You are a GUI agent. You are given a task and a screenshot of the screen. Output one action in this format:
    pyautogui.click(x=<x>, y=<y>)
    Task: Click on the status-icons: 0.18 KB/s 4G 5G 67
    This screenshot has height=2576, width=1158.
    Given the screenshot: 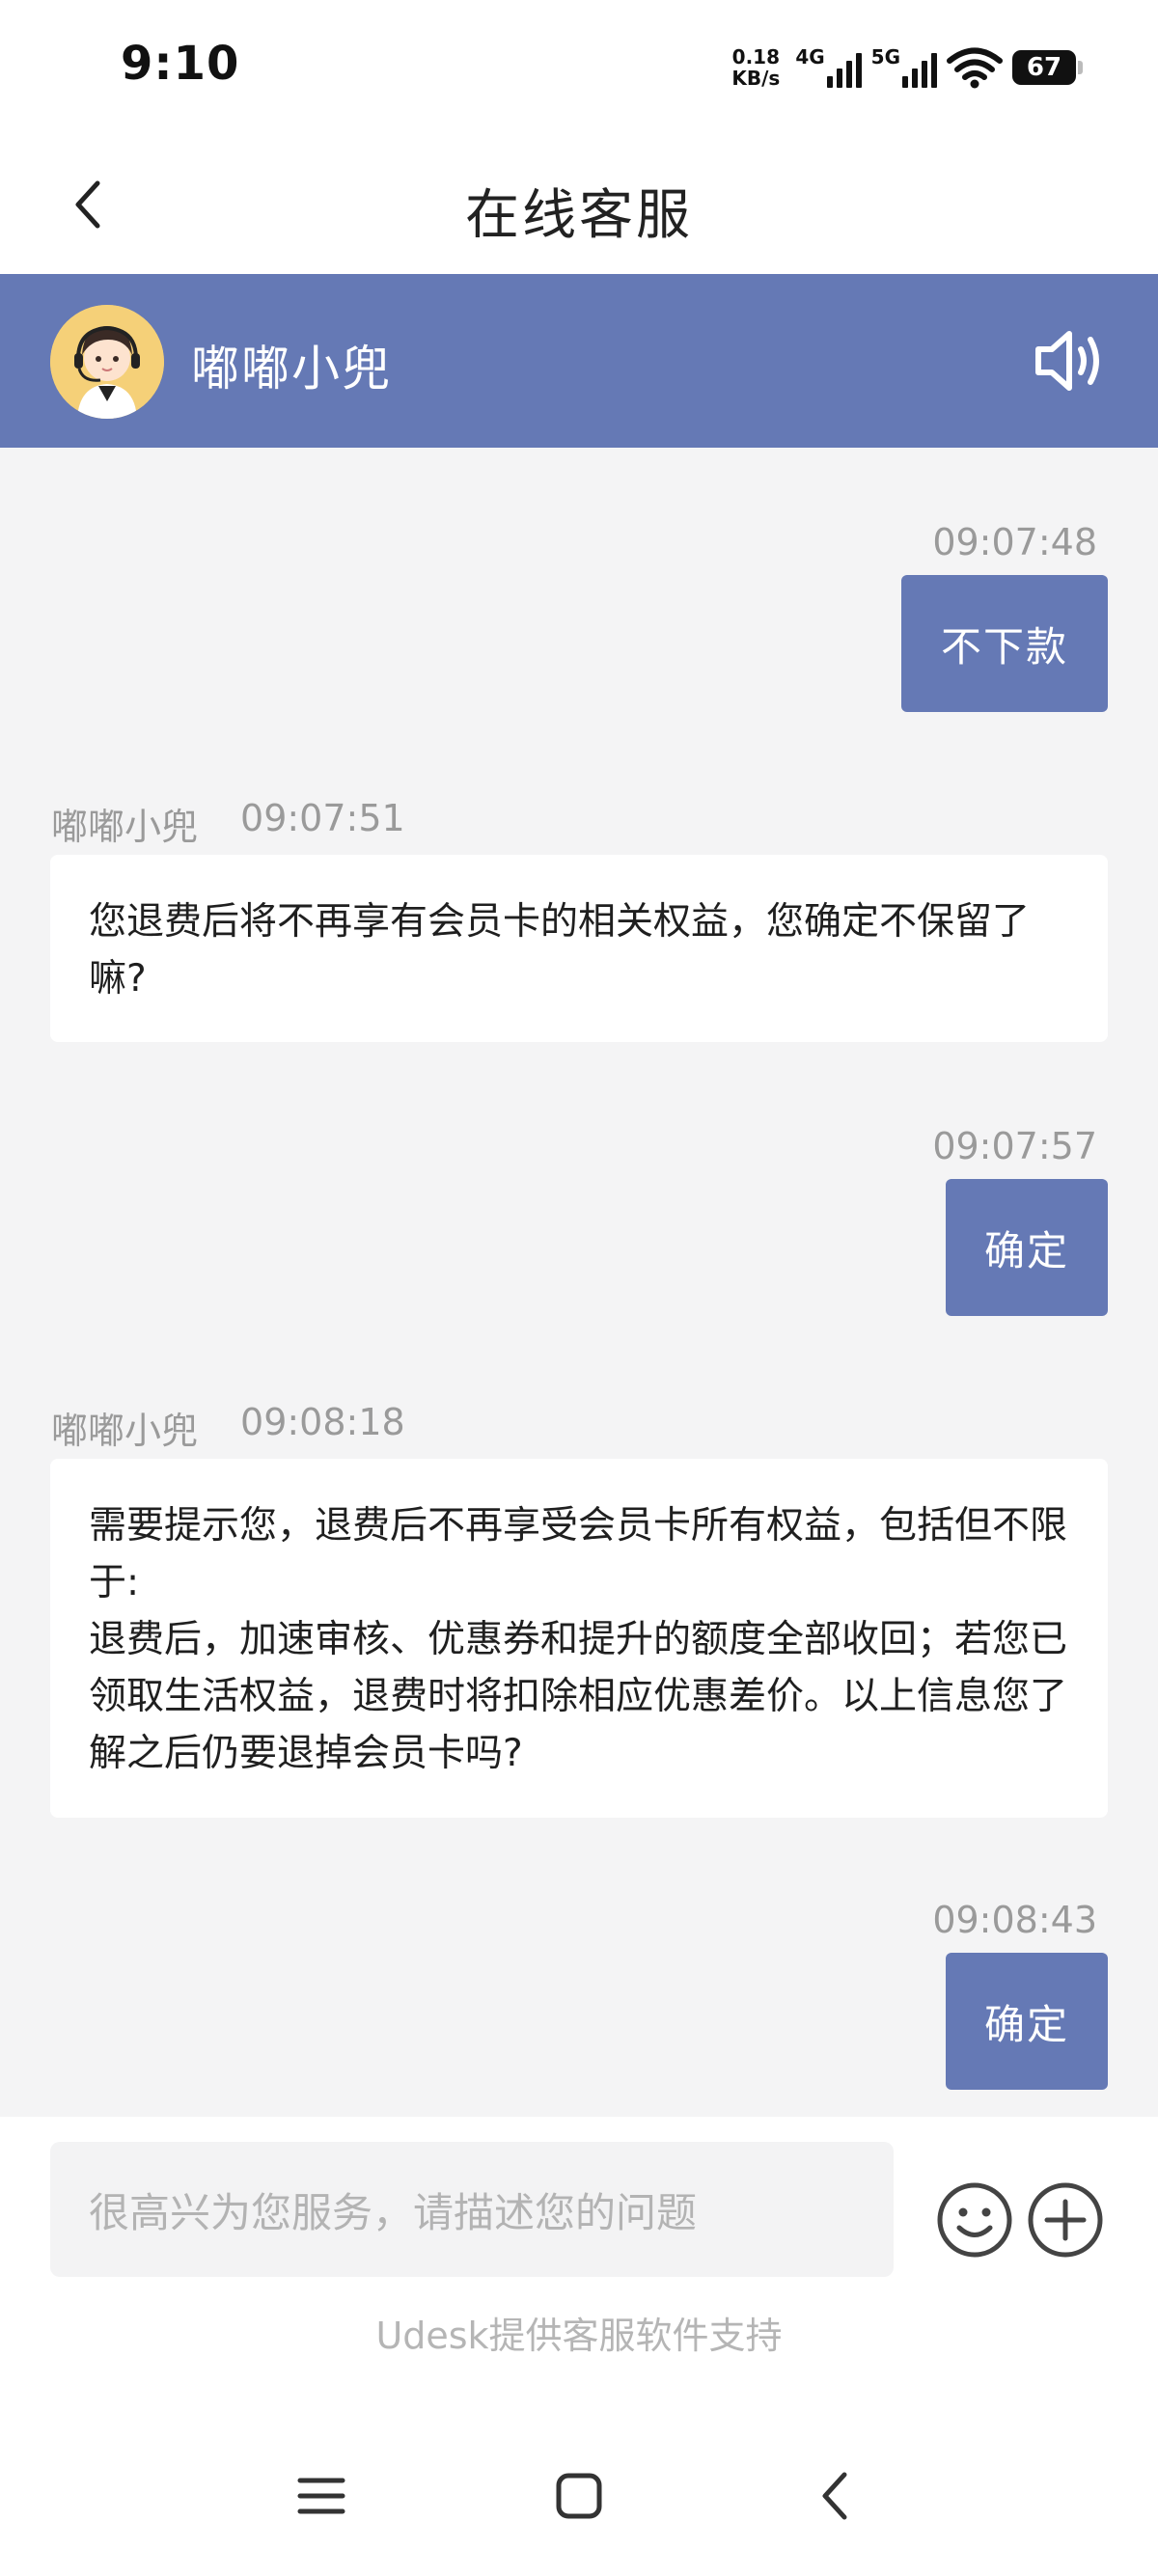 What is the action you would take?
    pyautogui.click(x=907, y=67)
    